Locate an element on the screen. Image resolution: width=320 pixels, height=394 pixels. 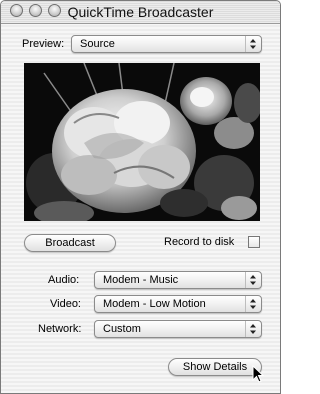
mouse-cursor-icon is located at coordinates (258, 374).